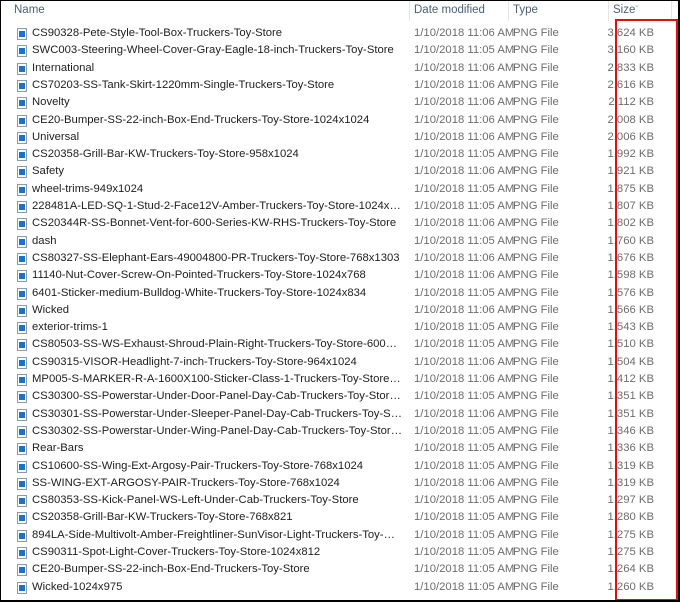 This screenshot has height=602, width=680. I want to click on file-size: 1,992 KB, so click(630, 154).